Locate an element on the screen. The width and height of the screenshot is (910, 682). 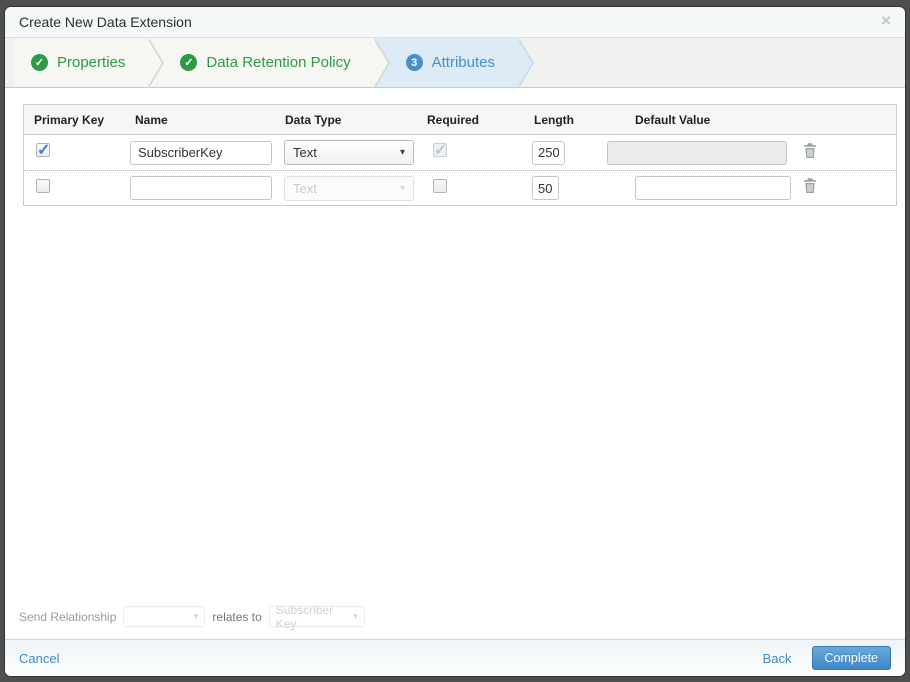
column-header-primary-key: Primary Key is located at coordinates (69, 119).